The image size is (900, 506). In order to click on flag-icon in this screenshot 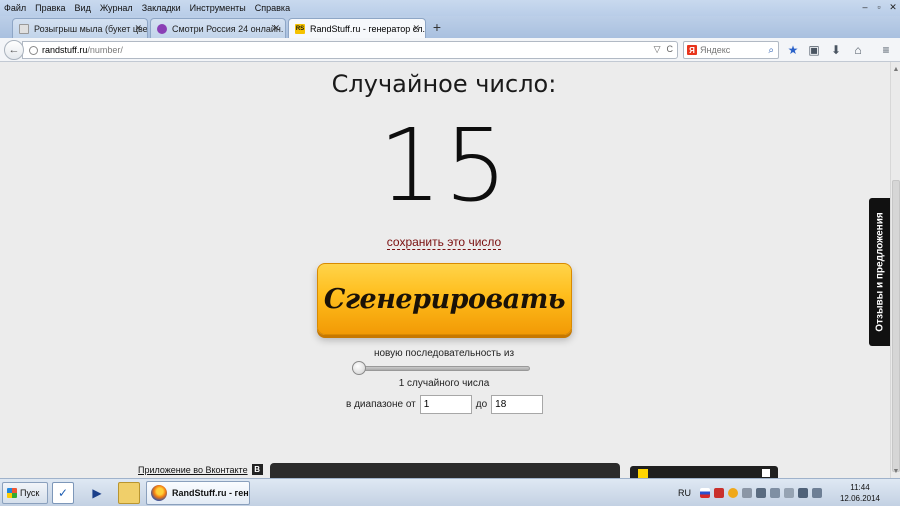, I will do `click(761, 493)`.